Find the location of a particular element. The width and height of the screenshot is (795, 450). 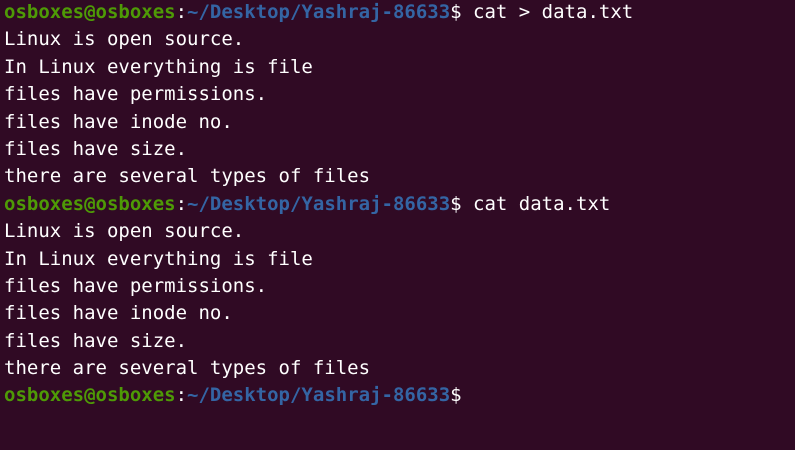

command-text: cat > data.txt is located at coordinates (547, 12).